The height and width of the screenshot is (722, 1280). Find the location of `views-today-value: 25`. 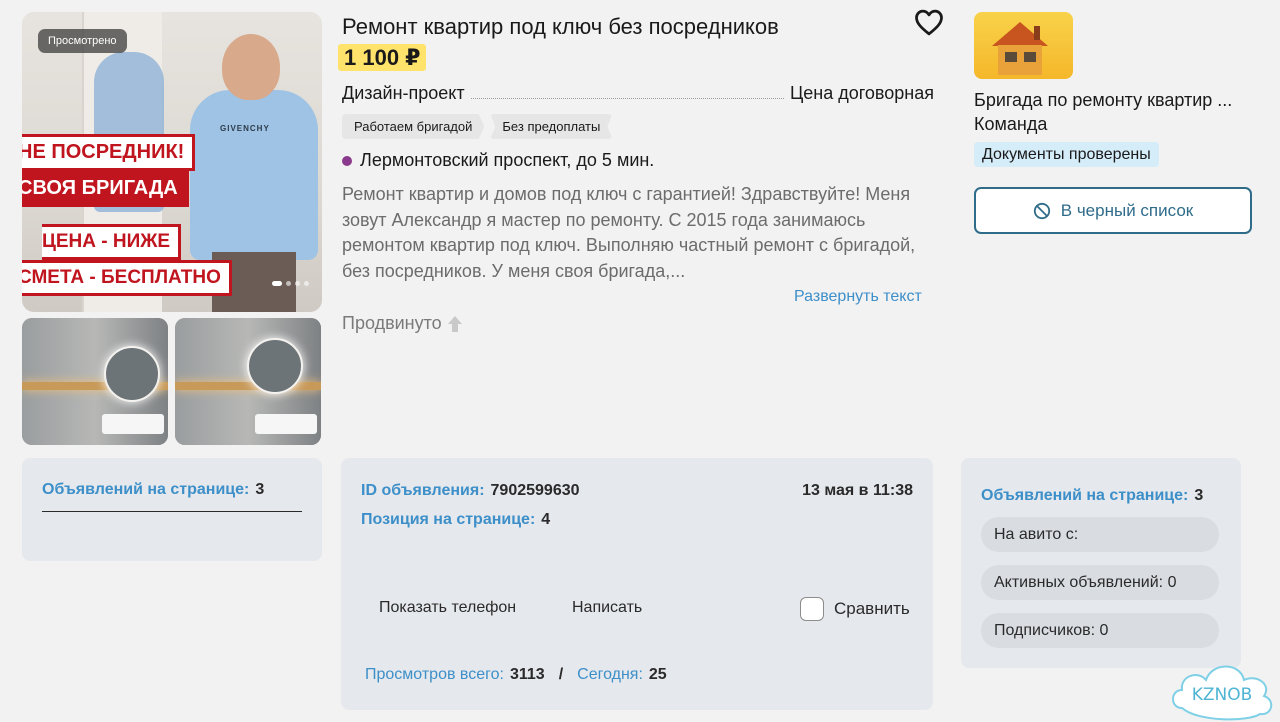

views-today-value: 25 is located at coordinates (657, 674).